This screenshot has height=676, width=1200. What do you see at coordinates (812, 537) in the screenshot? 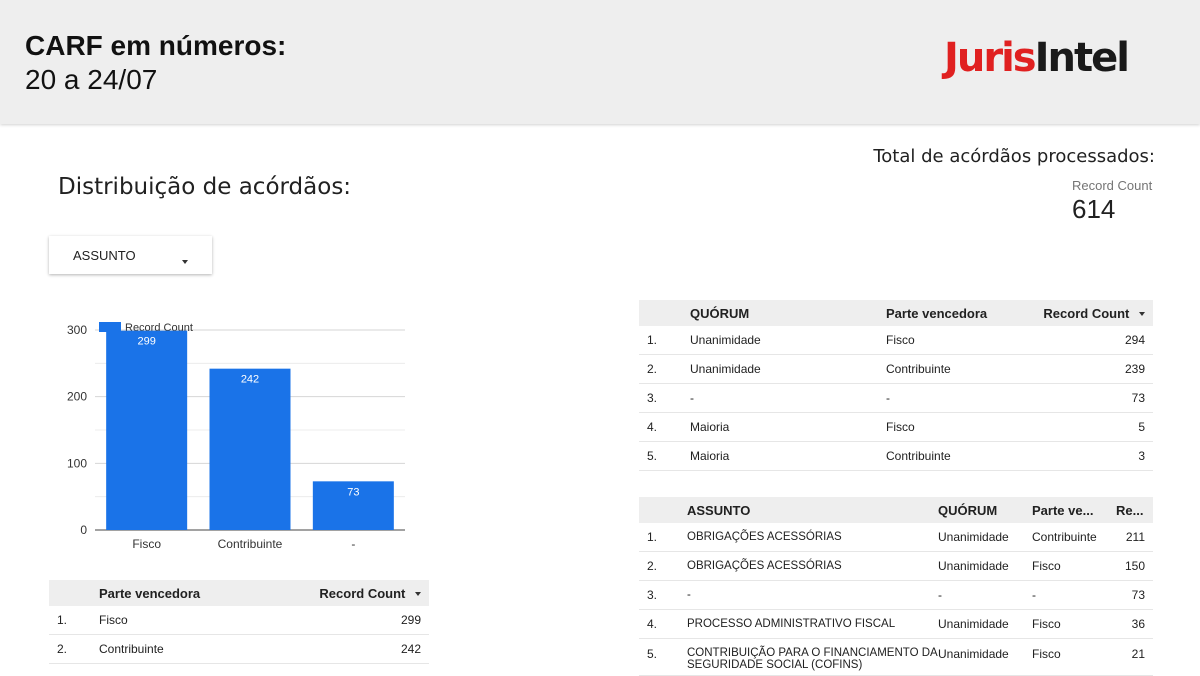
I see `row-assunto: OBRIGAÇÕES ACESSÓRIAS` at bounding box center [812, 537].